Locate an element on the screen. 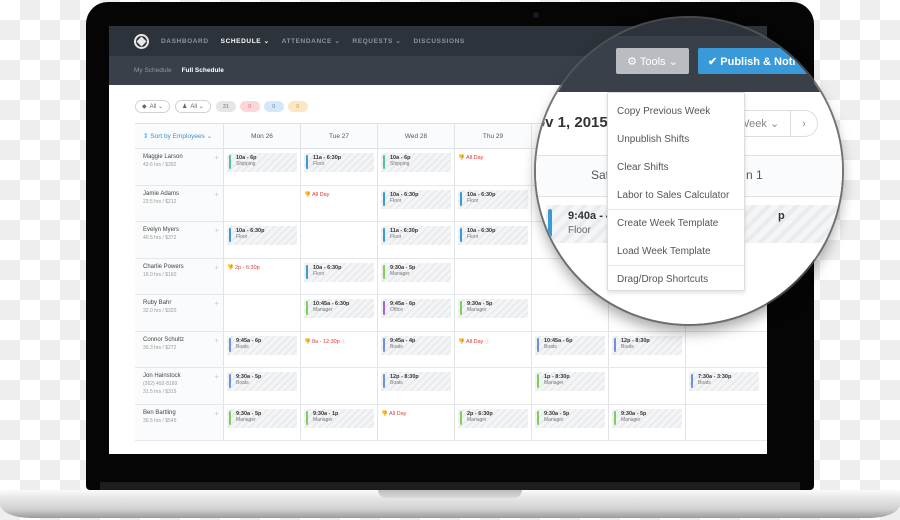 The image size is (900, 520). day-cell: 10:45a - 6p Boats is located at coordinates (569, 349).